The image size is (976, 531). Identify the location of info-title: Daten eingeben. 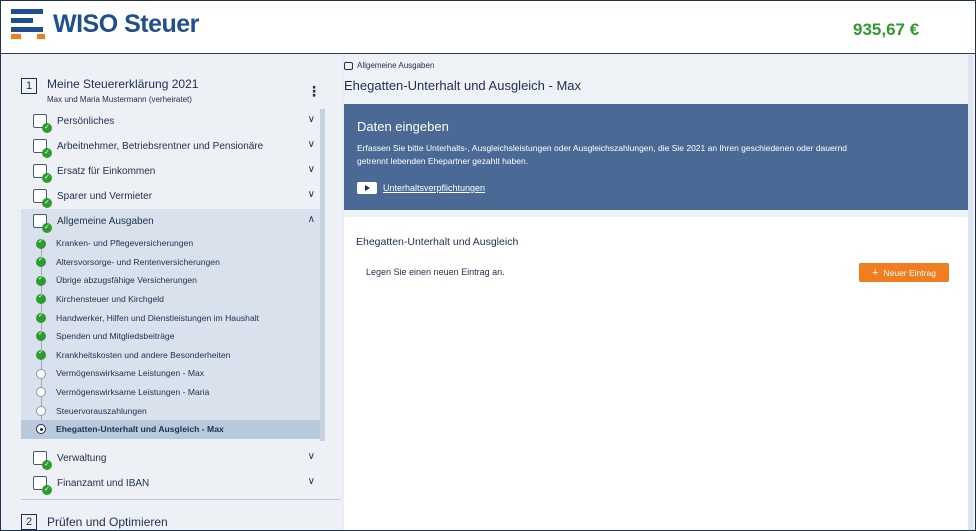
(403, 126).